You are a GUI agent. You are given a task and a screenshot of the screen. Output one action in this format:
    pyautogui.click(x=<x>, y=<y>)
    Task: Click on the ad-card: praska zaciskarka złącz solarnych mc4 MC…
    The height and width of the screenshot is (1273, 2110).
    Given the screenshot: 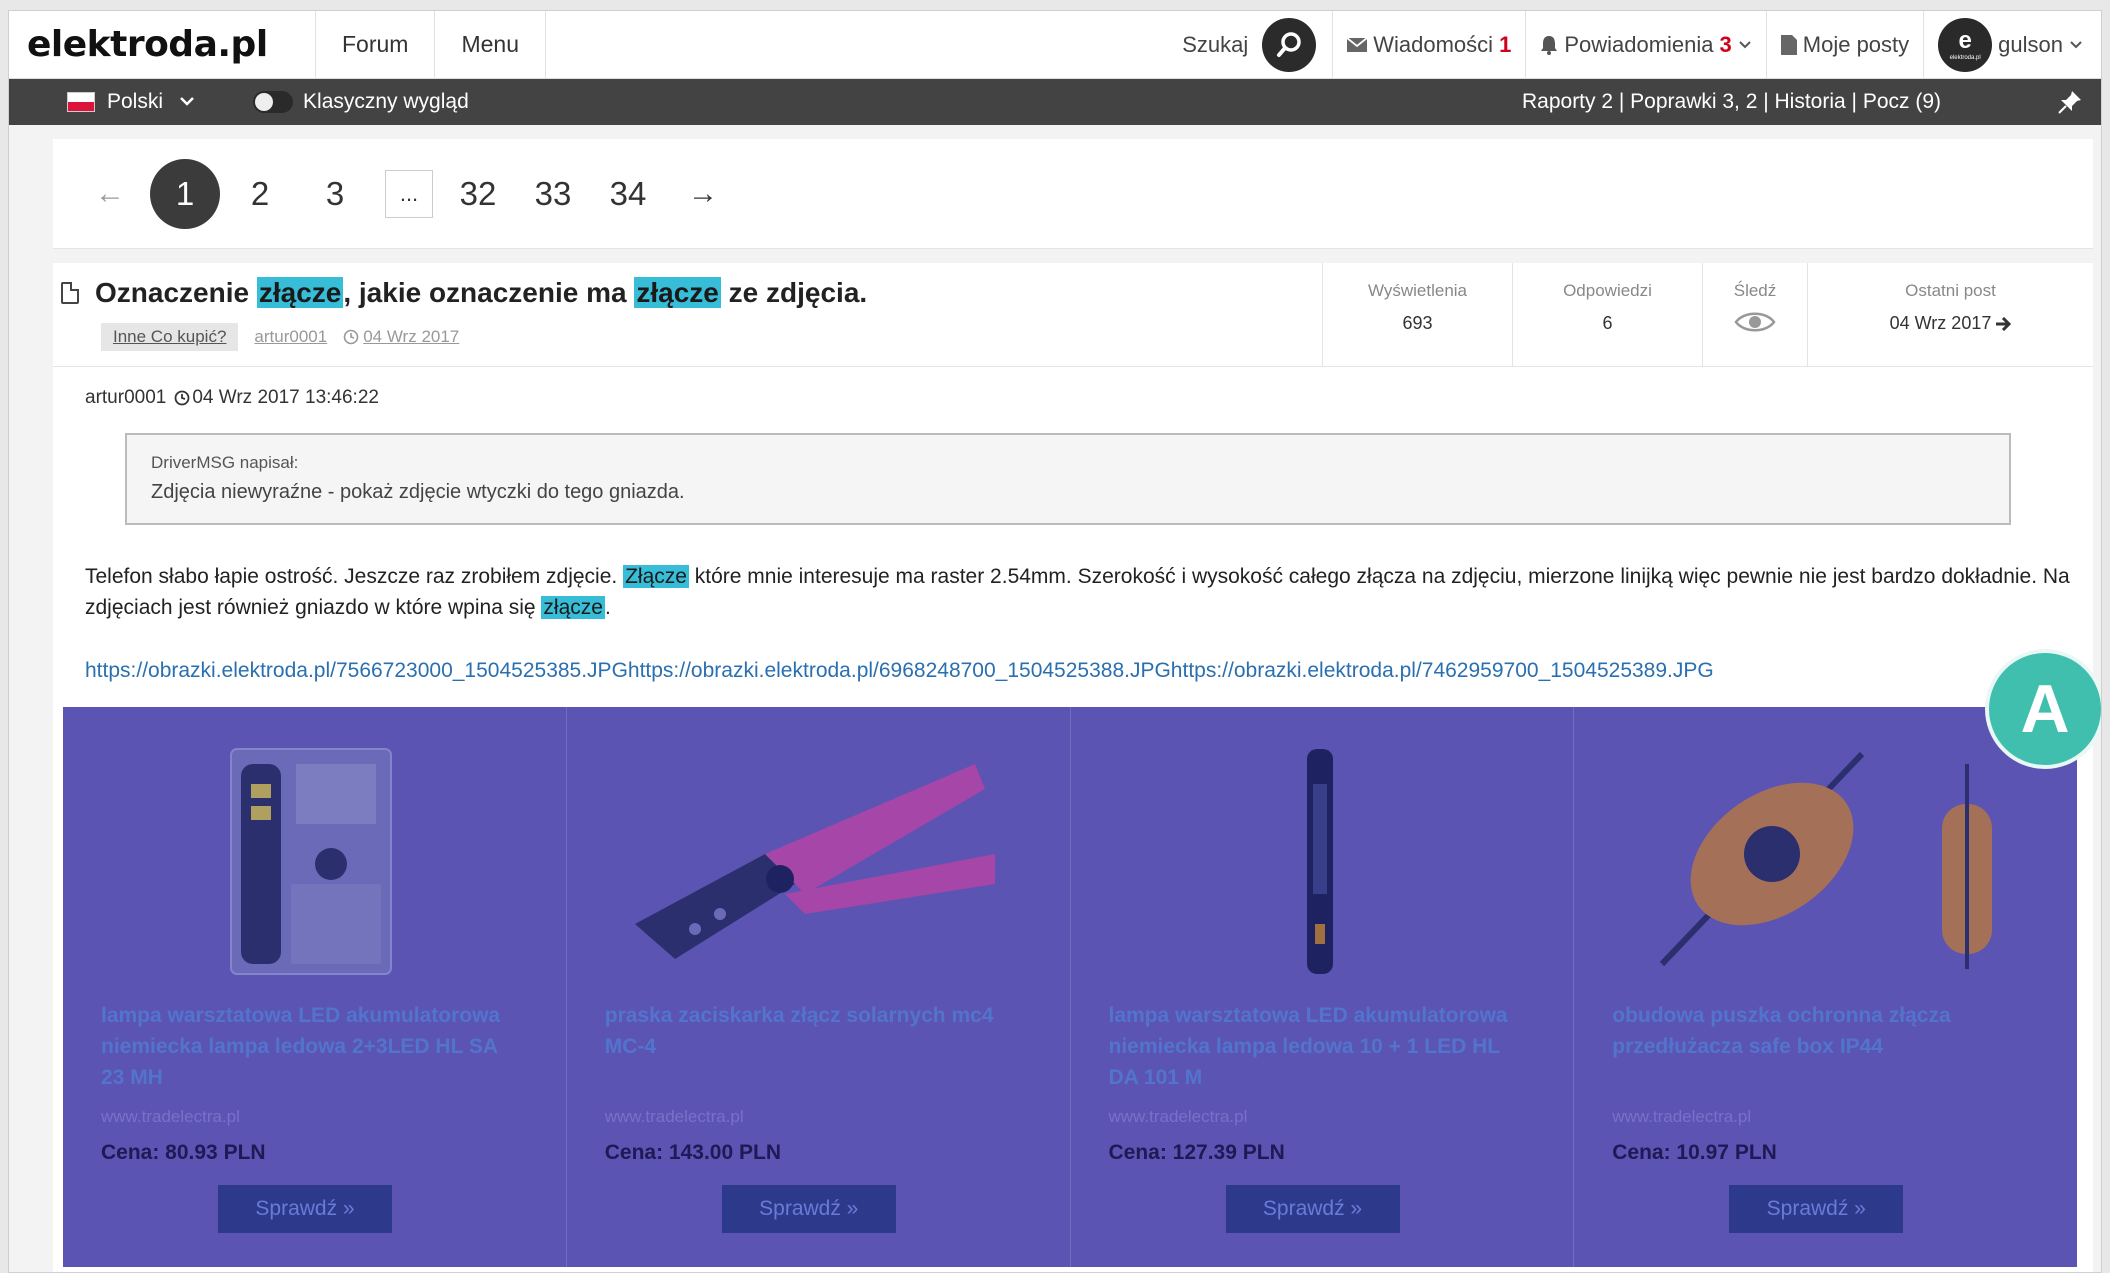 What is the action you would take?
    pyautogui.click(x=819, y=987)
    